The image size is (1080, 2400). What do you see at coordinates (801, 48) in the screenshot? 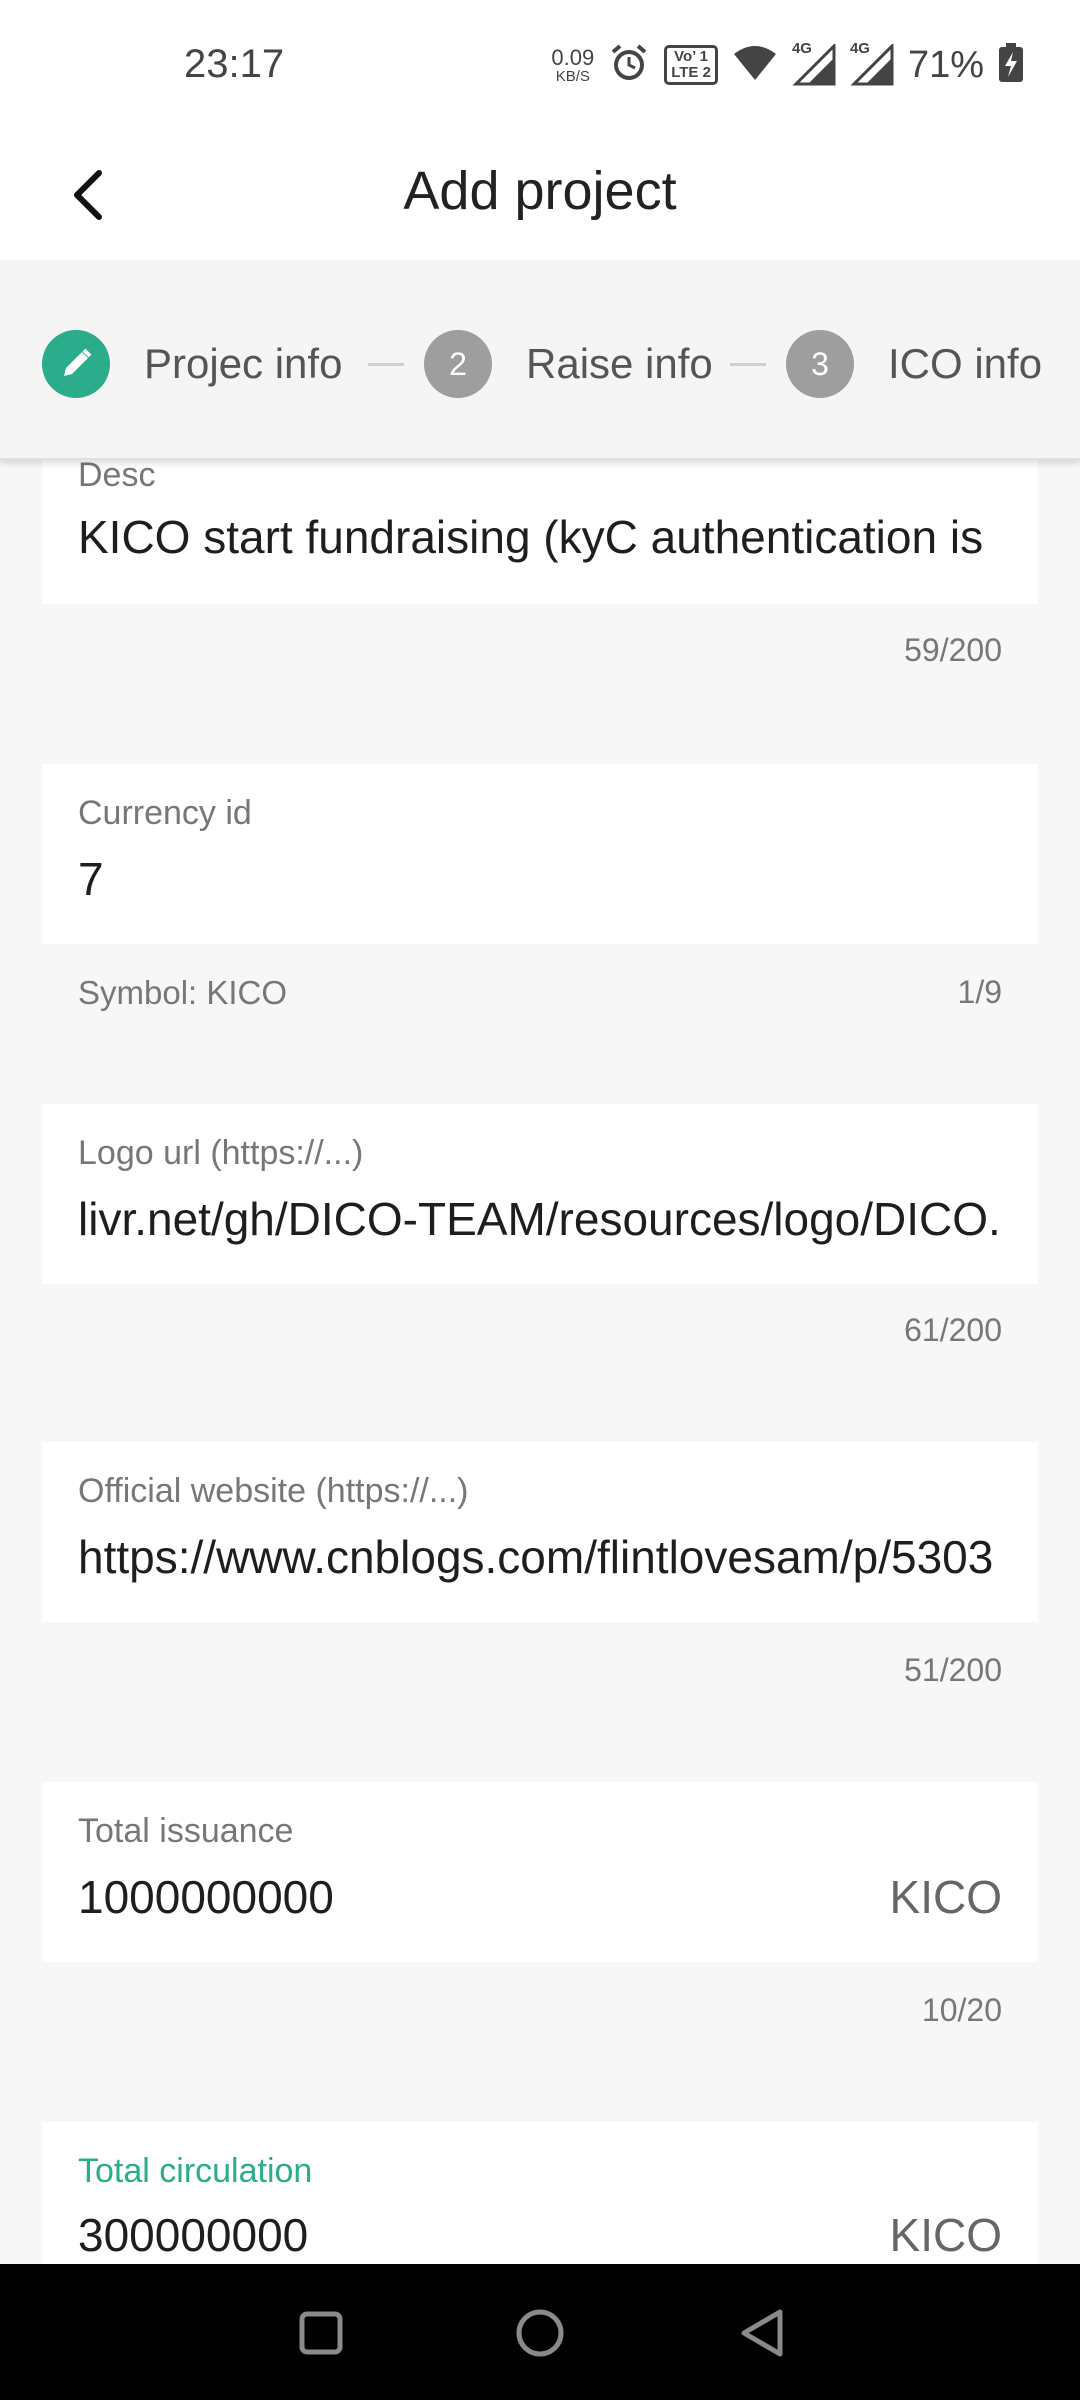
I see `signal-1-label: 4G` at bounding box center [801, 48].